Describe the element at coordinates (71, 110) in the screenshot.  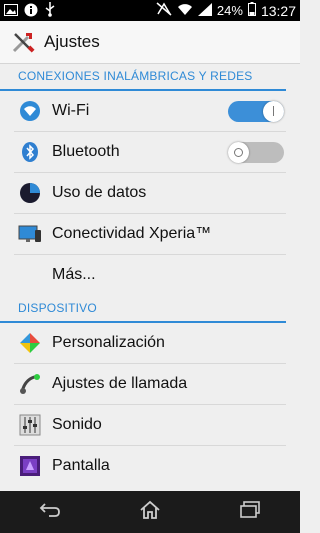
I see `settings-item-label: Wi-Fi` at that location.